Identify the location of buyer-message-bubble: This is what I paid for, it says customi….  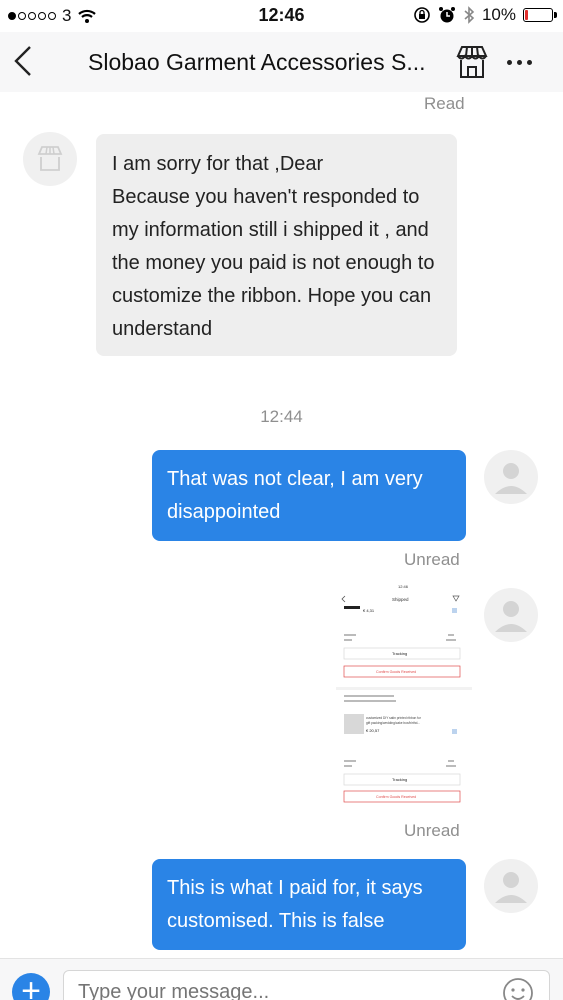
(309, 904).